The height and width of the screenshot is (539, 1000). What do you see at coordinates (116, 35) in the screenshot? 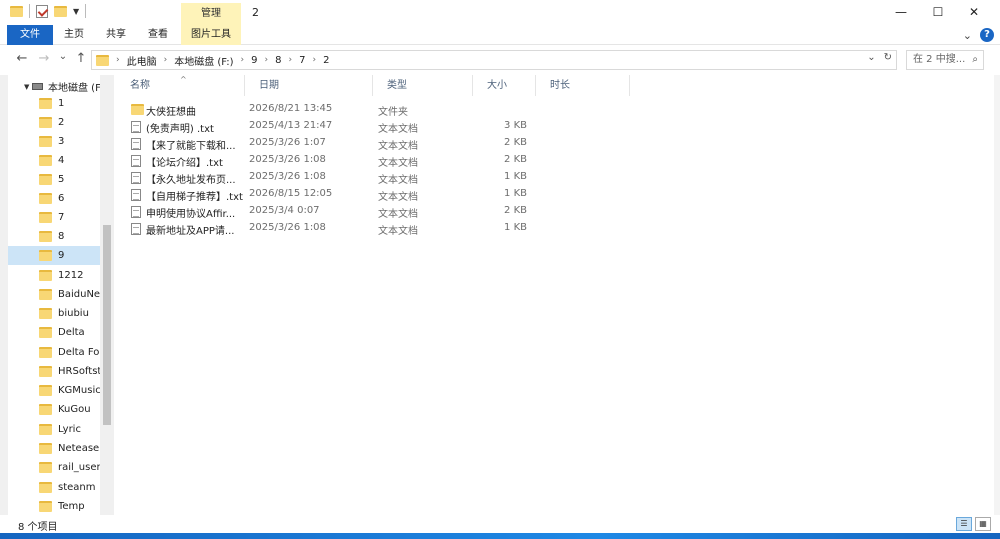
I see `tab-share: 共享` at bounding box center [116, 35].